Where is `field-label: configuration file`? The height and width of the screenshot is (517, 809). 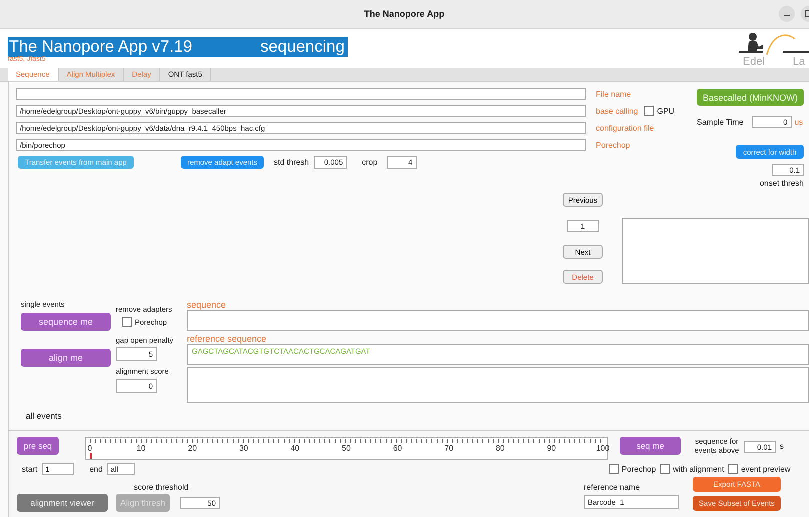 field-label: configuration file is located at coordinates (625, 128).